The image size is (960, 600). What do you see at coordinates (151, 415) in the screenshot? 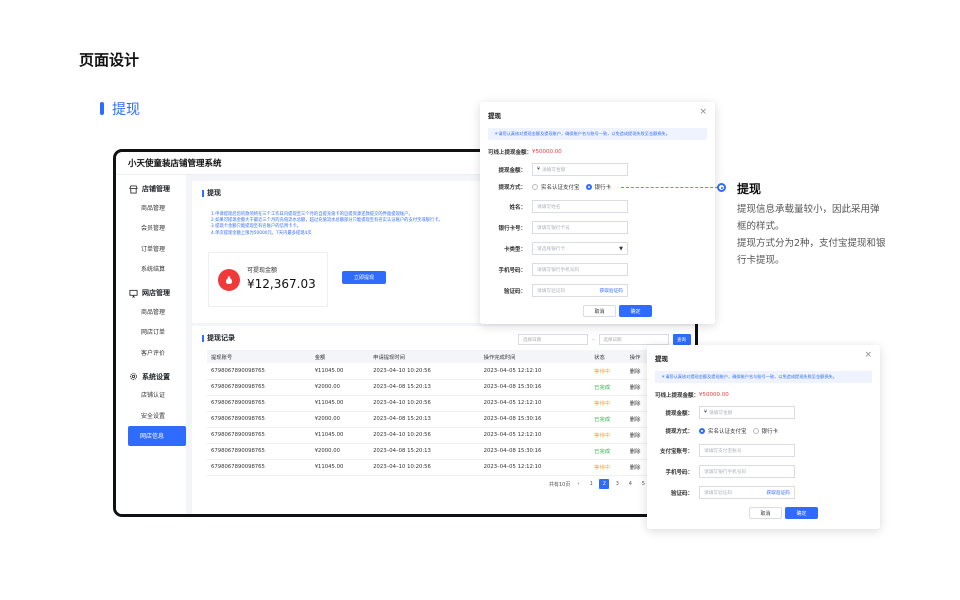
I see `sidebar-item: 安全设置` at bounding box center [151, 415].